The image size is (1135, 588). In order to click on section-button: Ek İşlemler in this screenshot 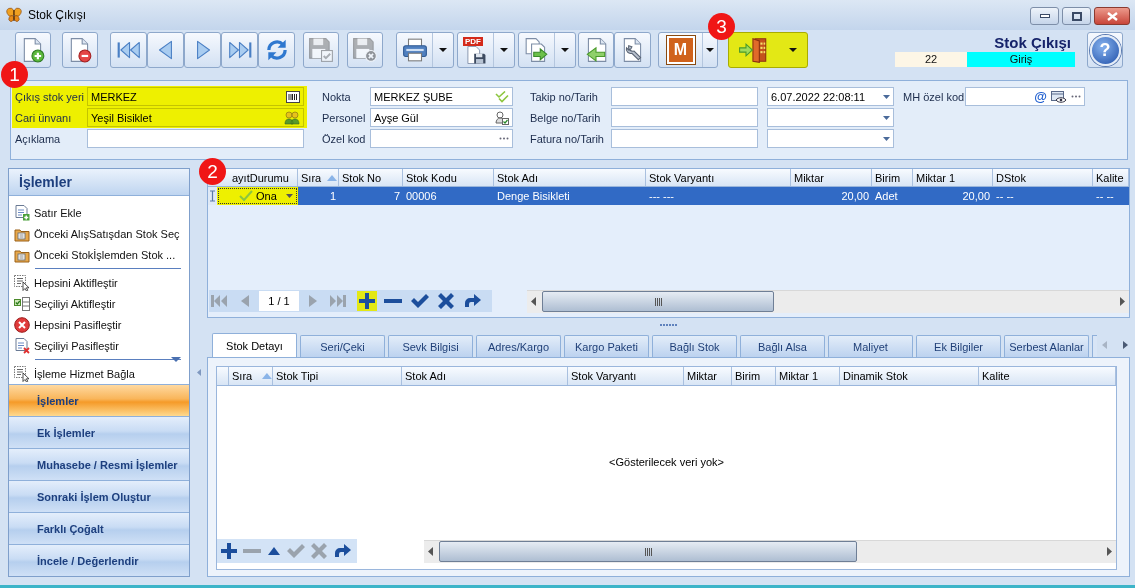, I will do `click(99, 432)`.